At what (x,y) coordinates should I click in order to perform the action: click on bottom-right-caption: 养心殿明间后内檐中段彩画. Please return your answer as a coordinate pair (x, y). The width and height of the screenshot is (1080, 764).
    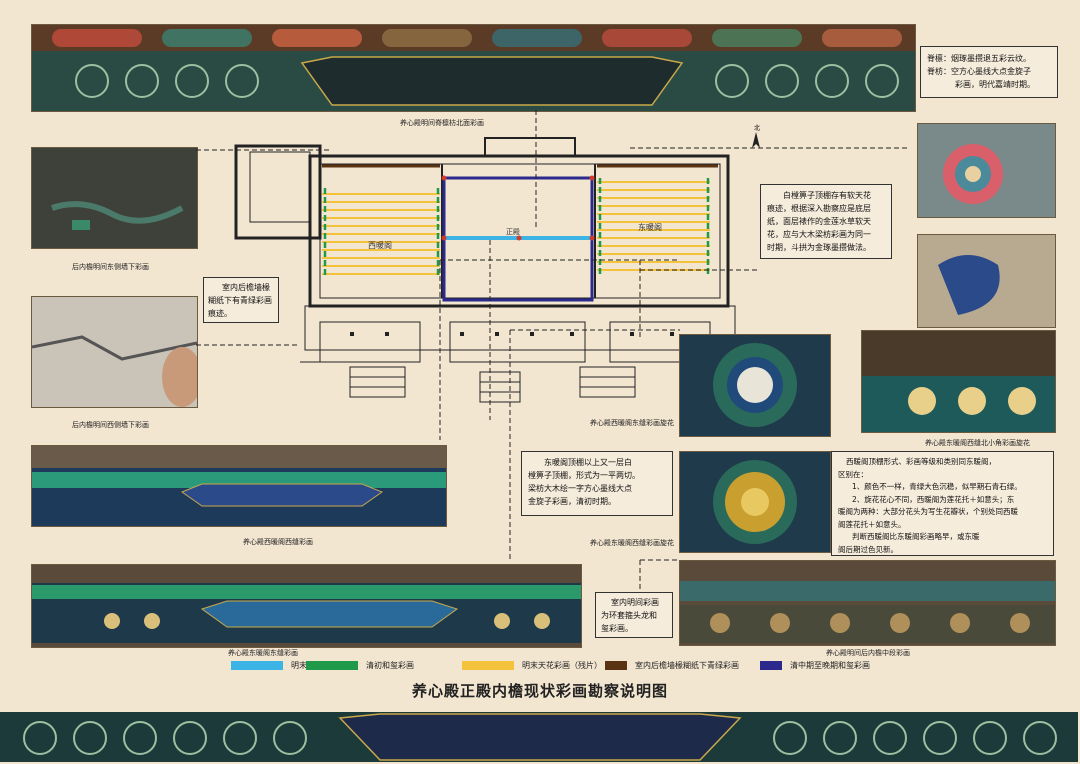
    Looking at the image, I should click on (868, 653).